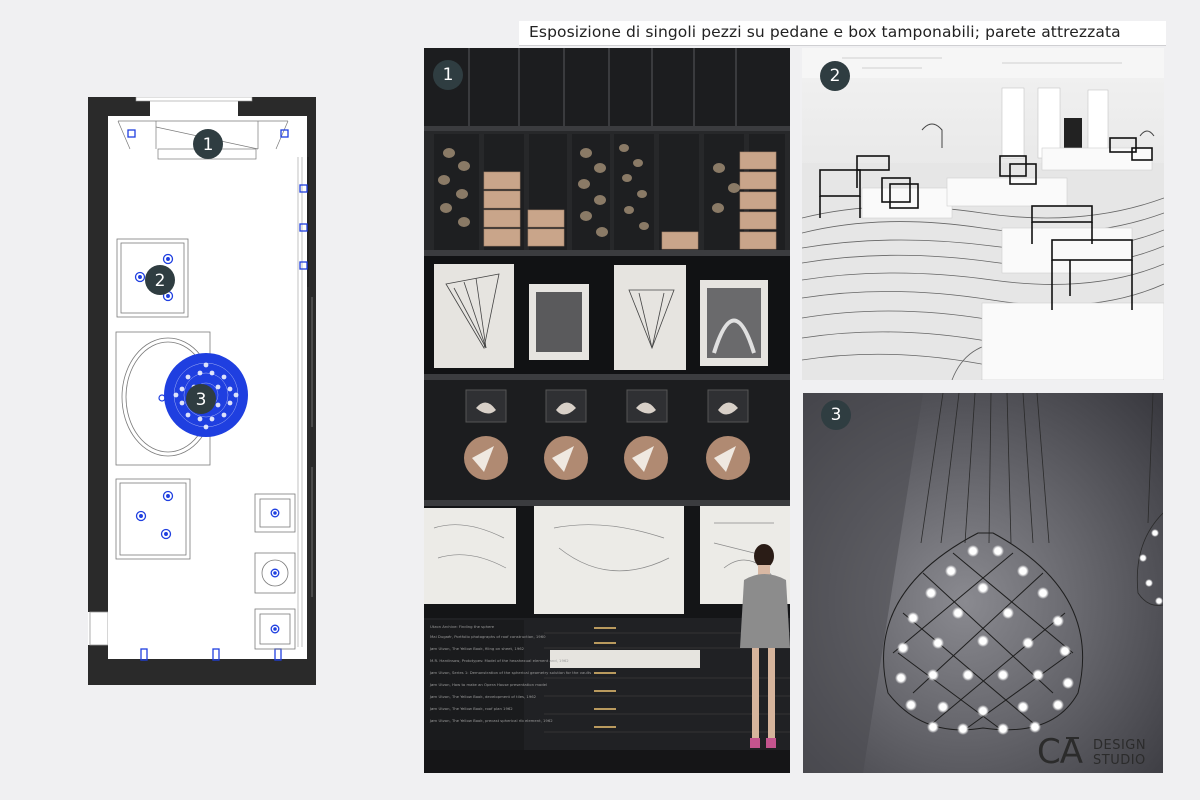 The width and height of the screenshot is (1200, 800). What do you see at coordinates (462, 626) in the screenshot?
I see `archive-label-0: Utzon Archive: Finding the sphere` at bounding box center [462, 626].